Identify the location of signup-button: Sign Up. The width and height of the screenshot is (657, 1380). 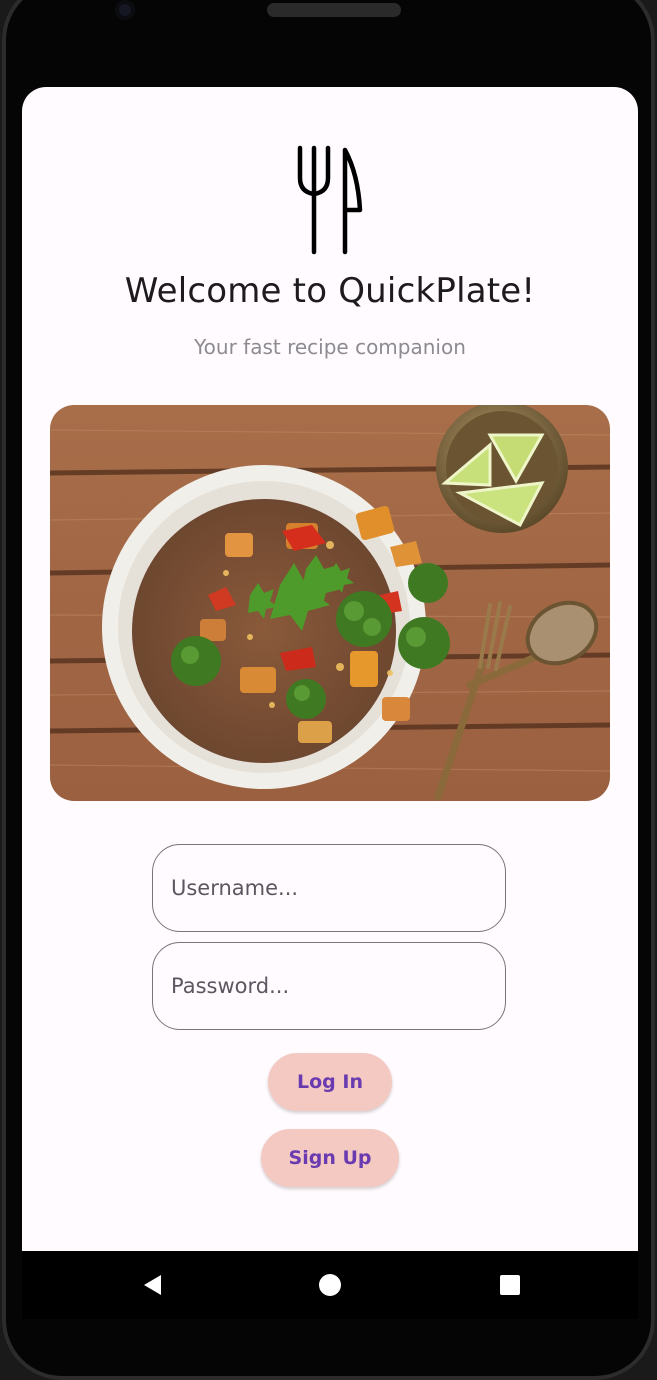
(330, 1158).